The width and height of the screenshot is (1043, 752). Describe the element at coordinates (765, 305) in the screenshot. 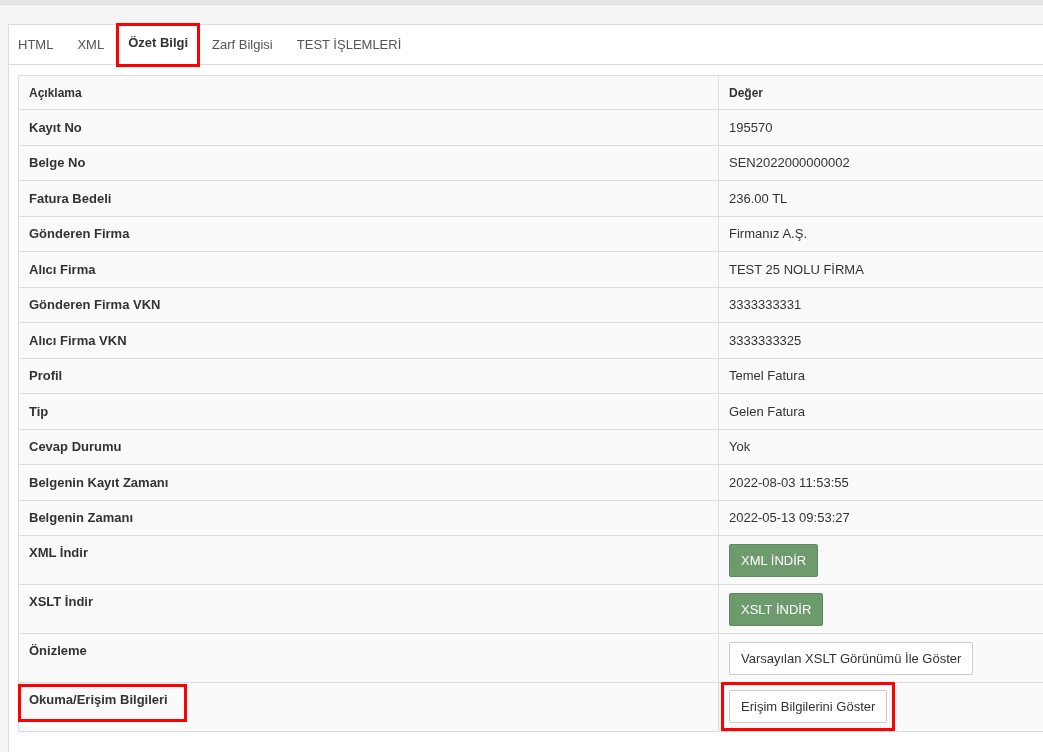

I see `row-value: 3333333331` at that location.